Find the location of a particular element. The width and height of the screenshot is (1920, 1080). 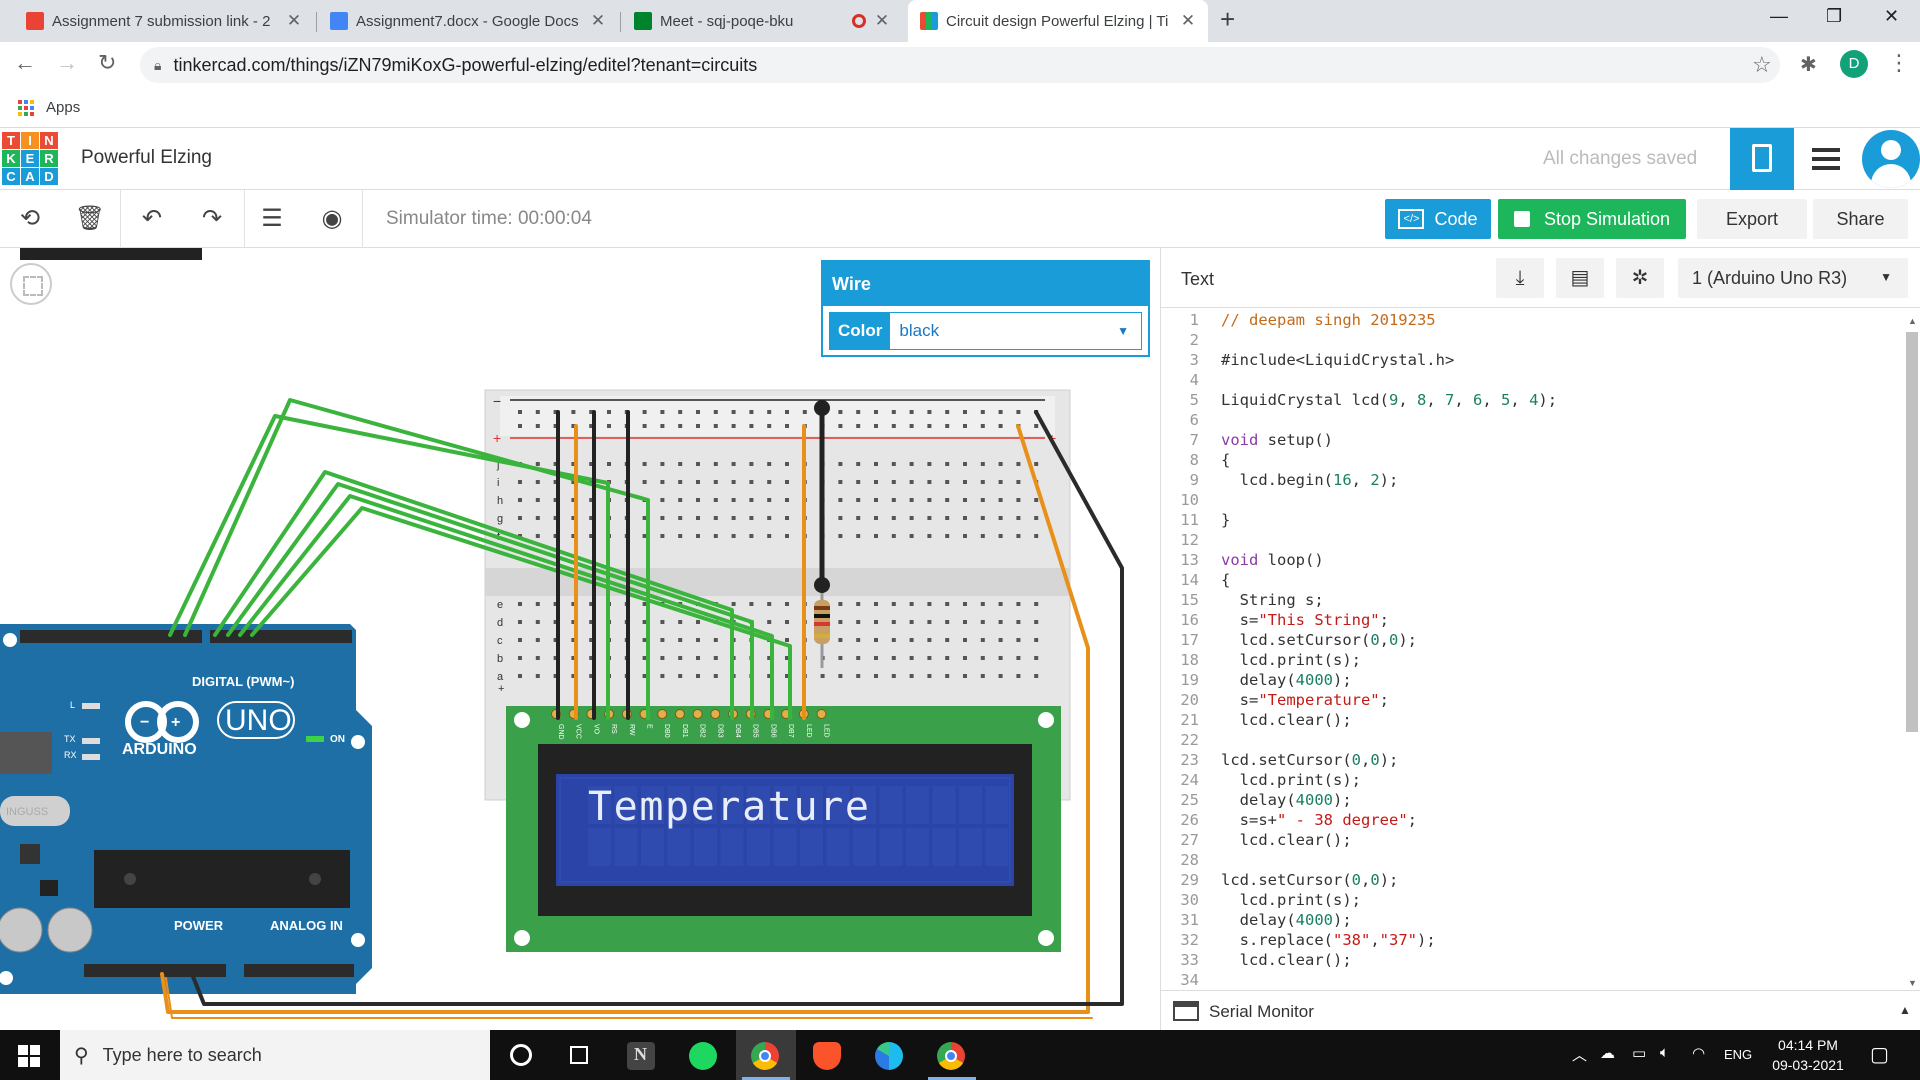

reload-icon: ↻ is located at coordinates (107, 63).